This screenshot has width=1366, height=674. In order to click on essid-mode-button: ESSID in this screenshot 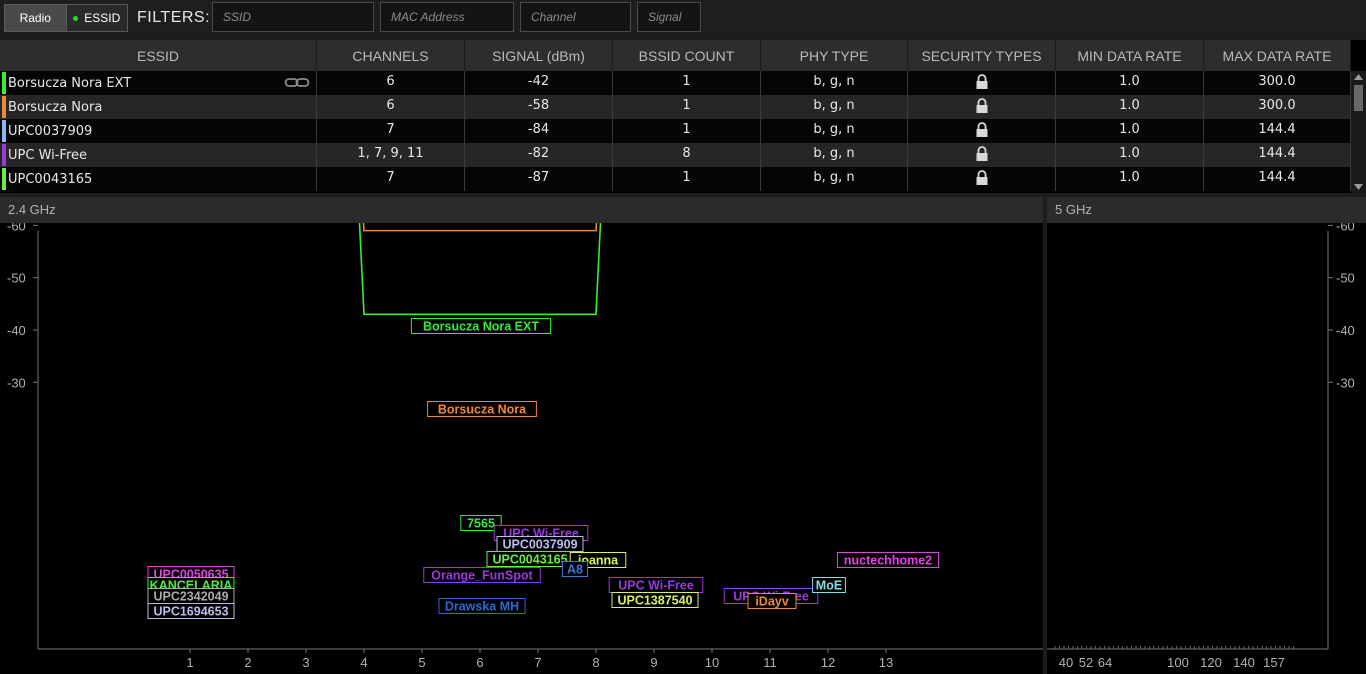, I will do `click(96, 18)`.